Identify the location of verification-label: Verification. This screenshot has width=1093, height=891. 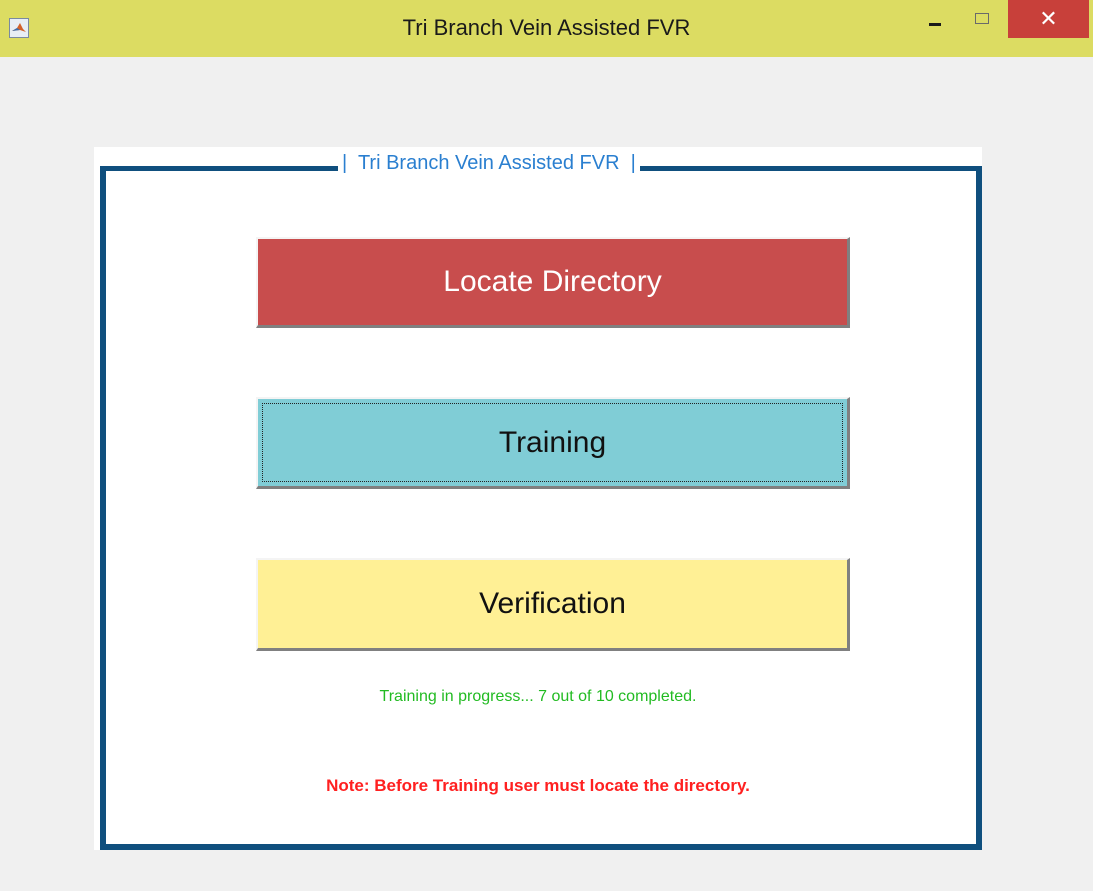
(552, 603).